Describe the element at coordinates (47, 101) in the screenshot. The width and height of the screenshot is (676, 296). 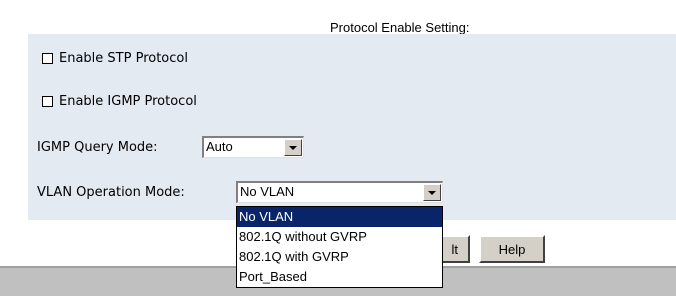
I see `igmp-checkbox` at that location.